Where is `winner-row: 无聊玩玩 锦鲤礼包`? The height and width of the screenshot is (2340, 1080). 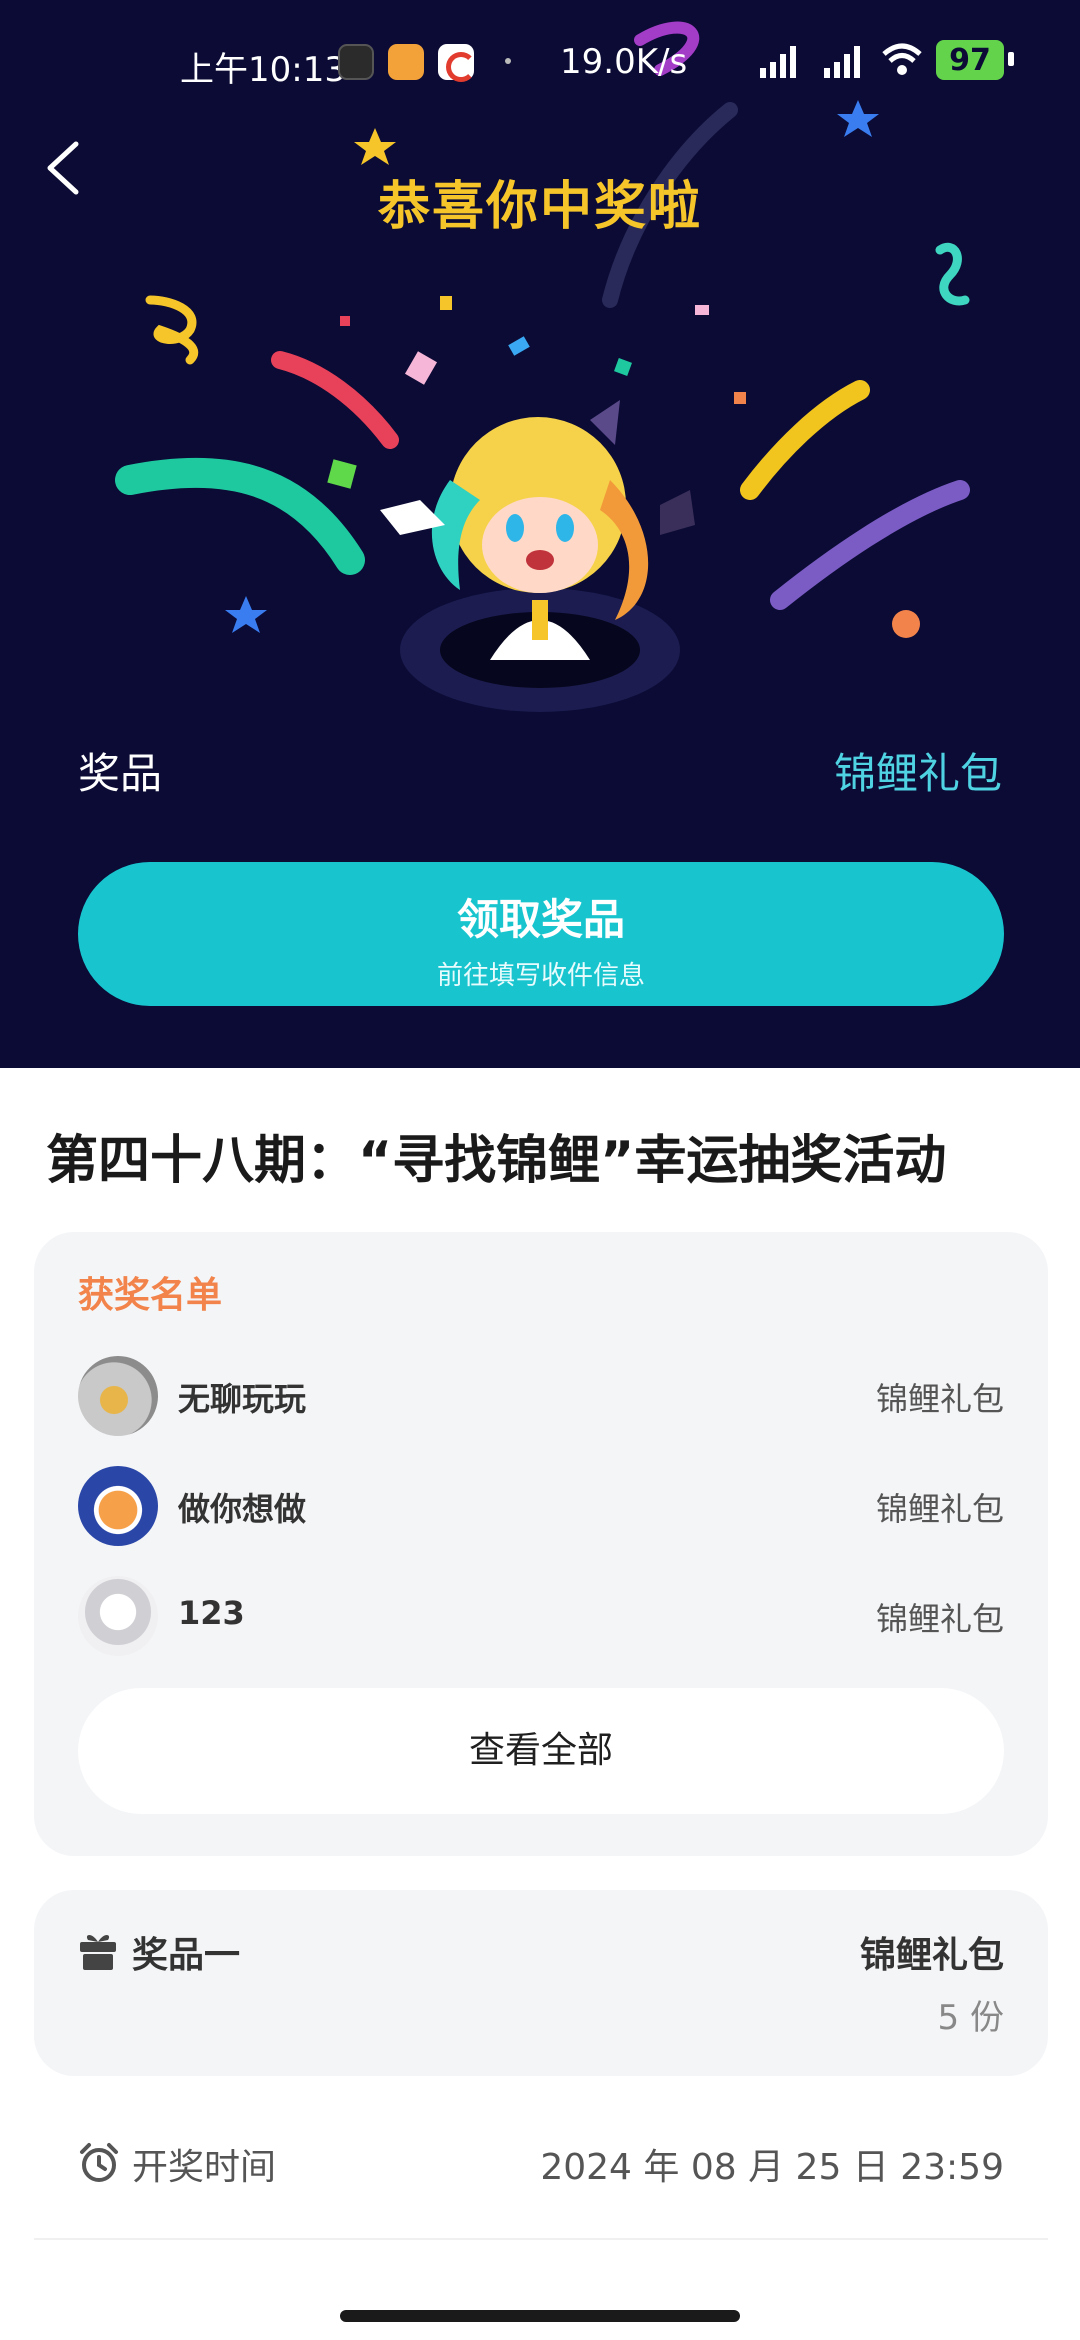
winner-row: 无聊玩玩 锦鲤礼包 is located at coordinates (541, 1396).